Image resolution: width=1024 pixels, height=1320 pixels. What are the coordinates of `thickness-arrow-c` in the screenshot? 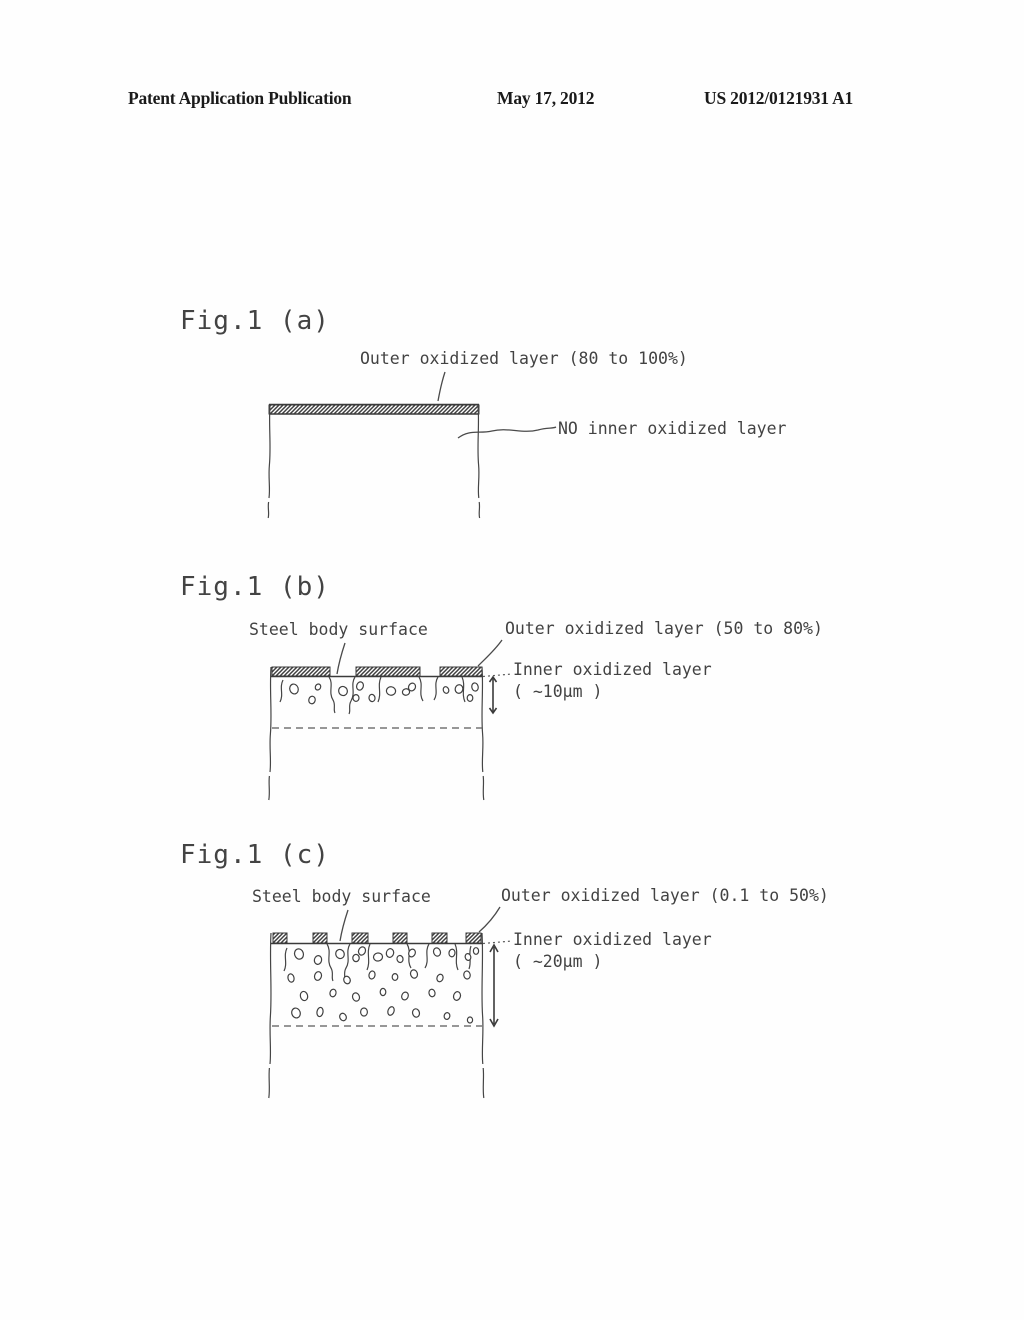 It's located at (494, 985).